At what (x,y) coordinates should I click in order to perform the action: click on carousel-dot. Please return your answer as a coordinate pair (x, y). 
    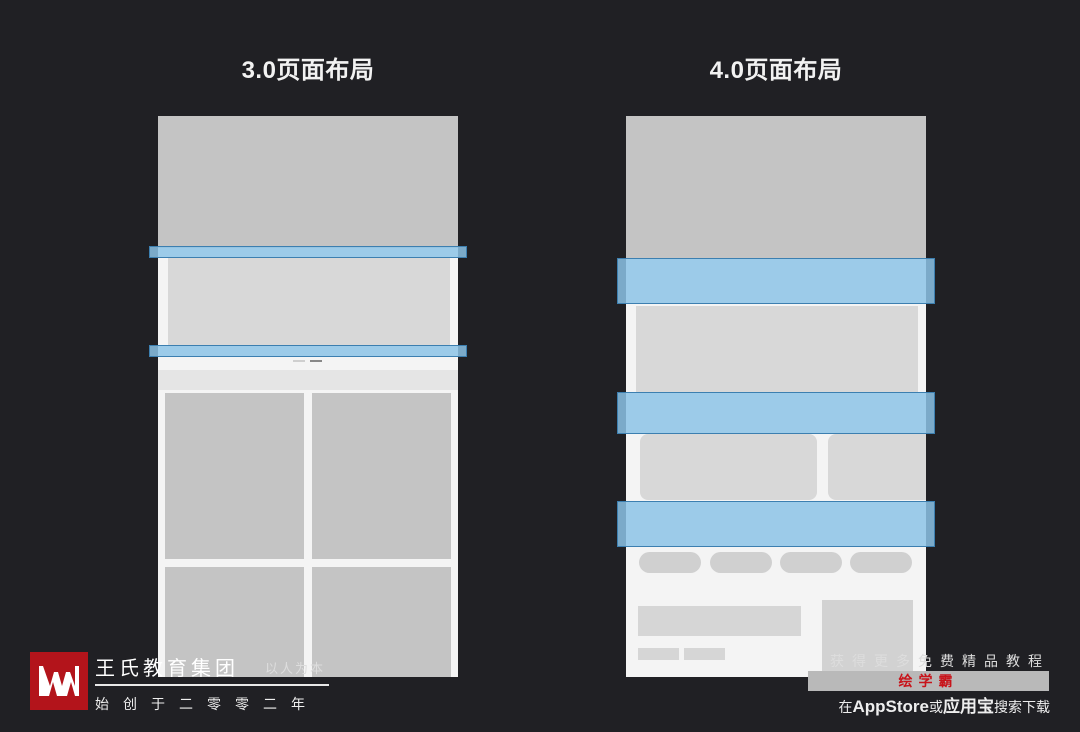
    Looking at the image, I should click on (299, 361).